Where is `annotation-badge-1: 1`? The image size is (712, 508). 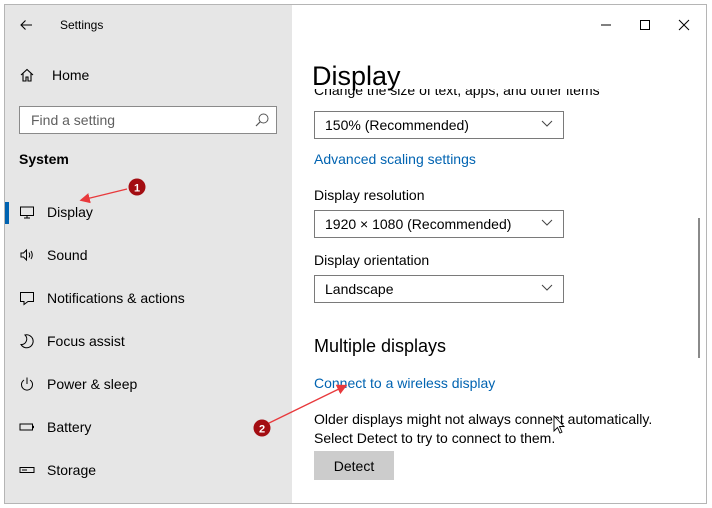
annotation-badge-1: 1 is located at coordinates (137, 187).